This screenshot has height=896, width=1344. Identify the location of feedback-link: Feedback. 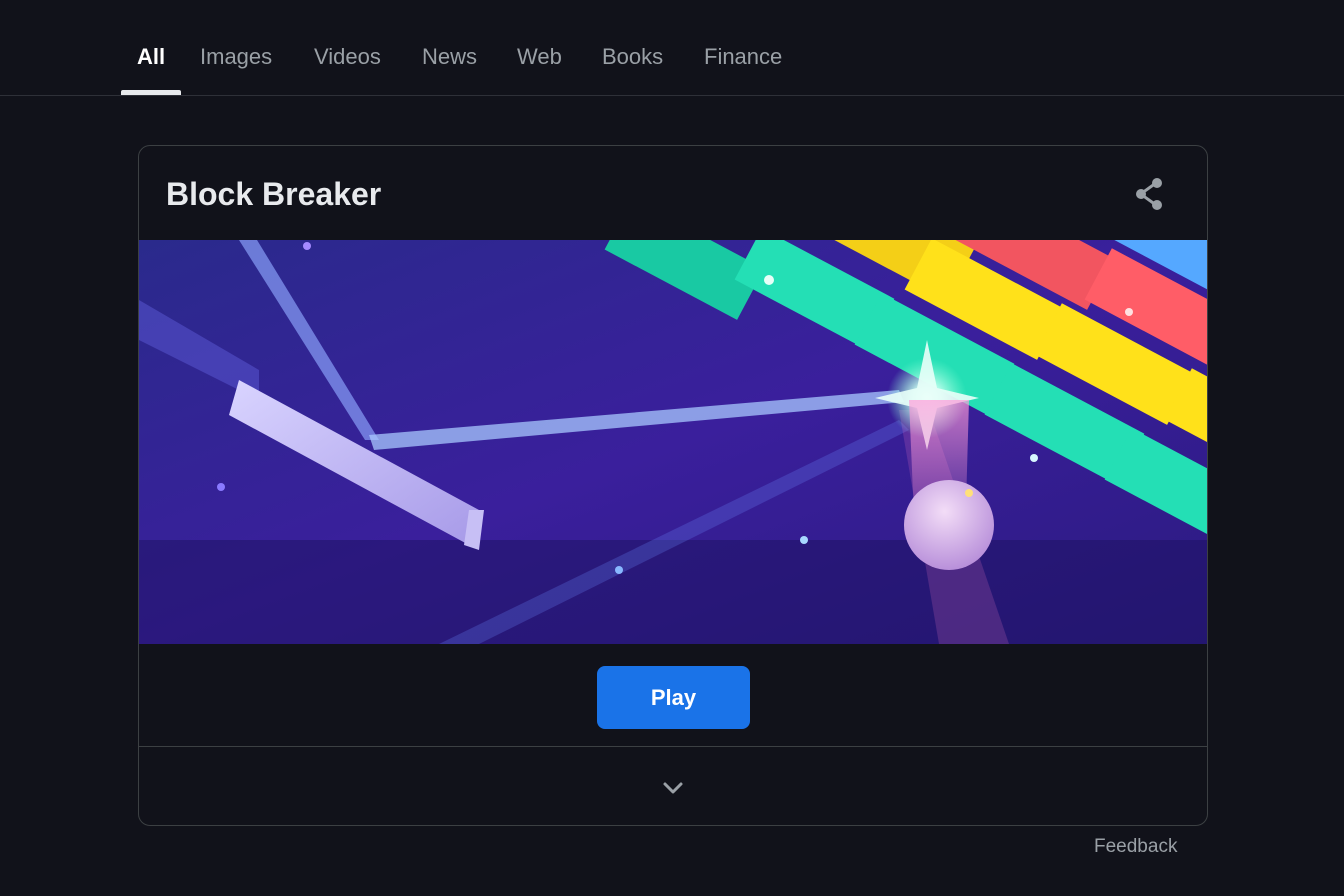
(1135, 847).